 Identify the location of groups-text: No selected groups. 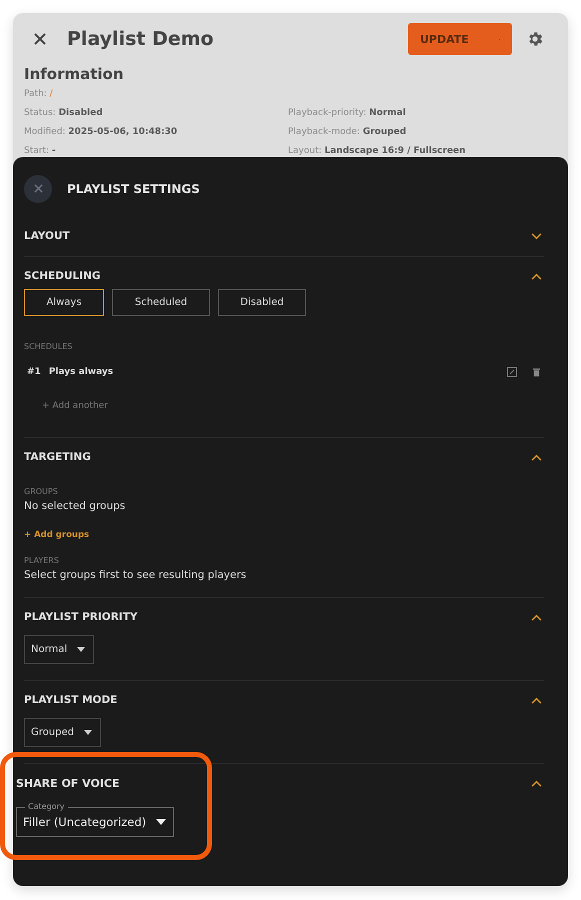
(75, 506).